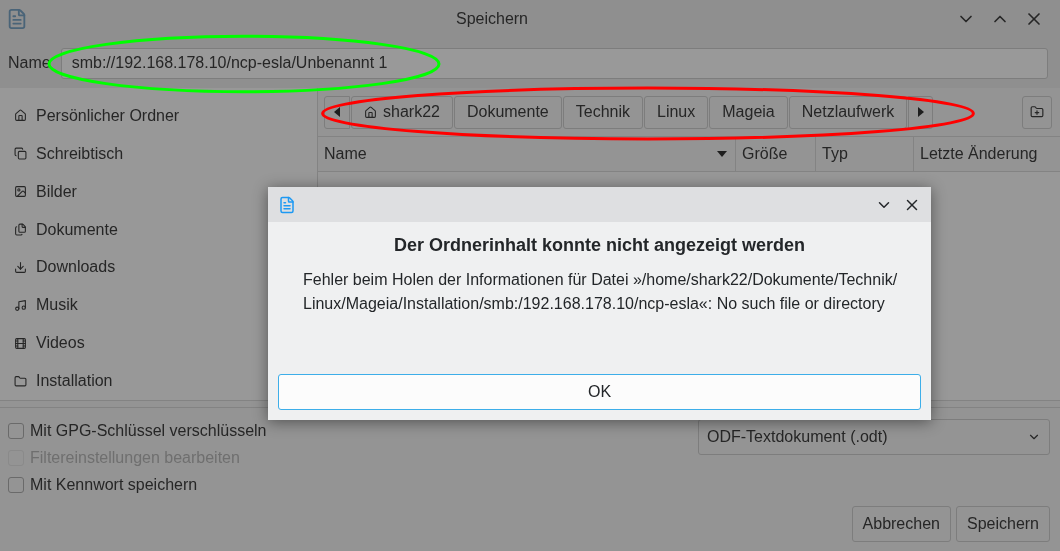 The width and height of the screenshot is (1060, 551). What do you see at coordinates (864, 154) in the screenshot?
I see `column-header: Typ` at bounding box center [864, 154].